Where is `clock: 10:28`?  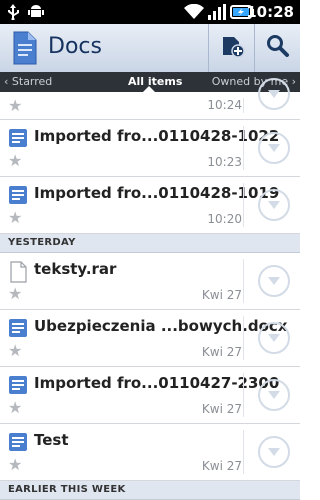
clock: 10:28 is located at coordinates (270, 12).